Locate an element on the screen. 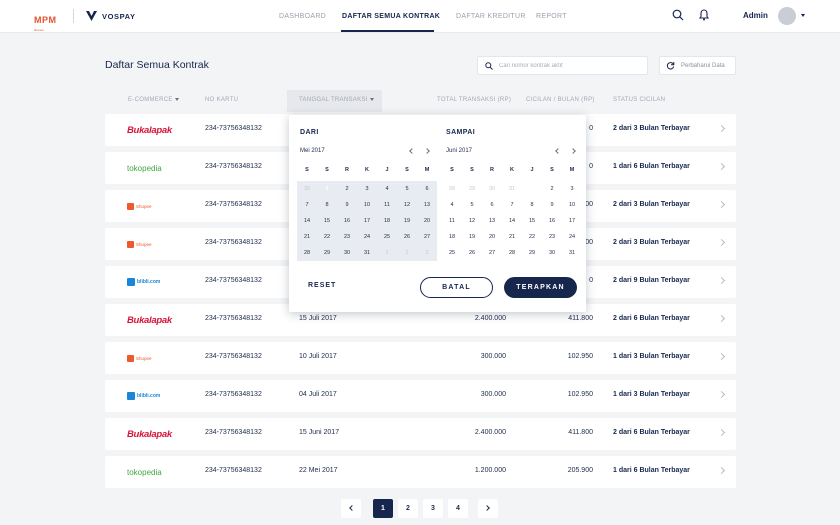 This screenshot has height=525, width=840. search-field is located at coordinates (562, 65).